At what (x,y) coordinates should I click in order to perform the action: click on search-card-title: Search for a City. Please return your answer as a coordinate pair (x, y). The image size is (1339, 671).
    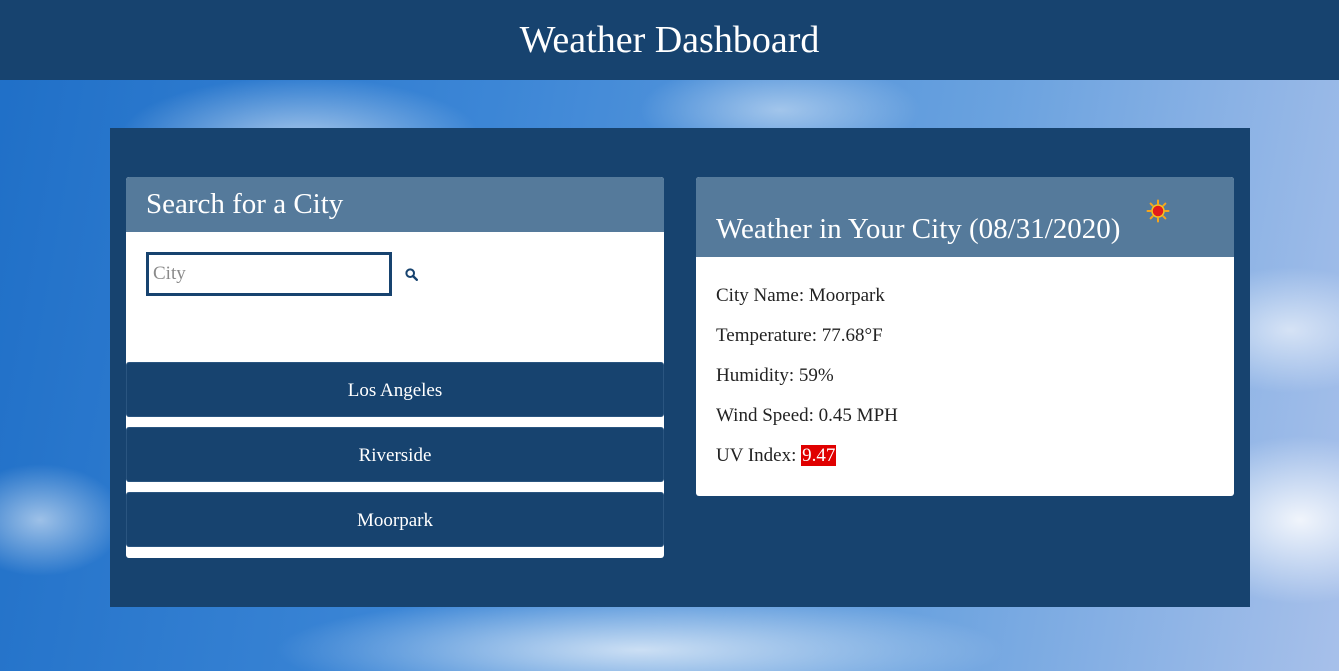
    Looking at the image, I should click on (395, 204).